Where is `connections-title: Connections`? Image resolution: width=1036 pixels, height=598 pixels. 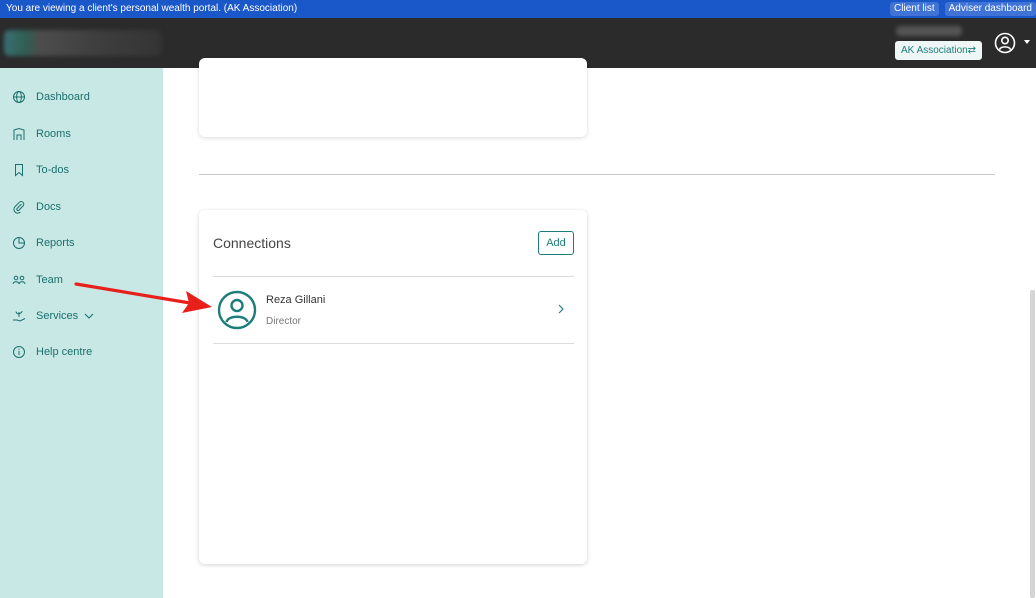
connections-title: Connections is located at coordinates (252, 243).